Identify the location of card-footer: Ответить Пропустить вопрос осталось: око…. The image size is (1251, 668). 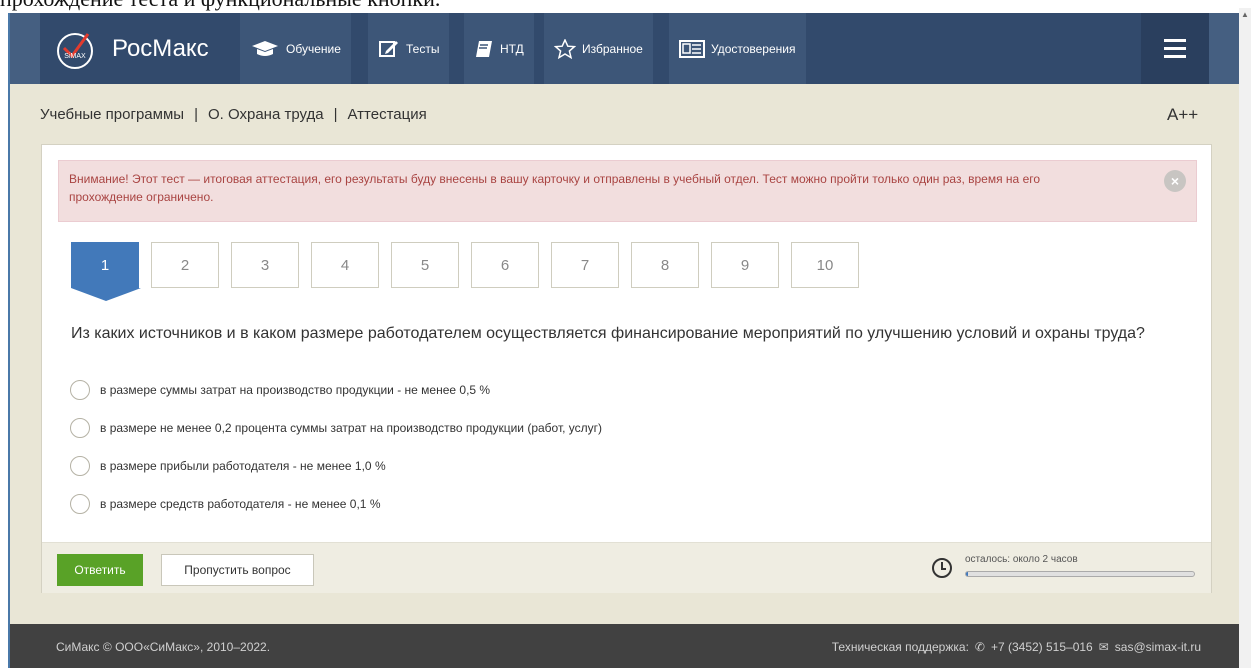
(626, 567).